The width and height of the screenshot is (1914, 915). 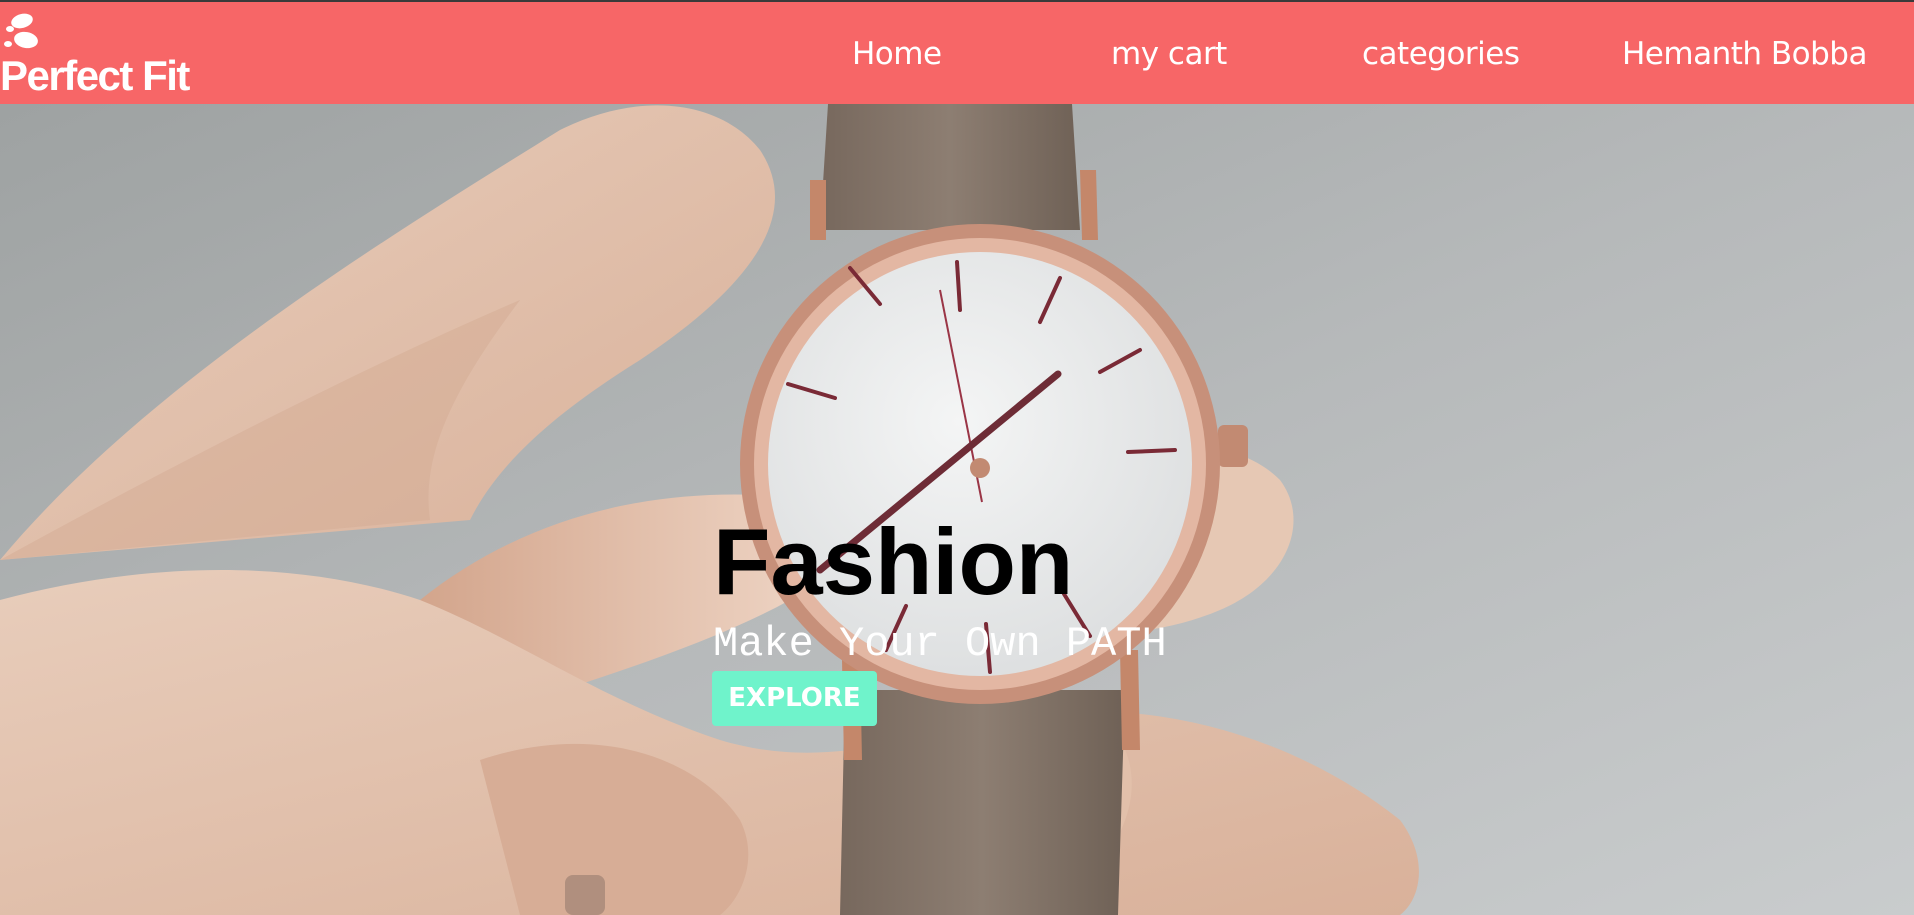 What do you see at coordinates (95, 75) in the screenshot?
I see `brand-name: Perfect Fit` at bounding box center [95, 75].